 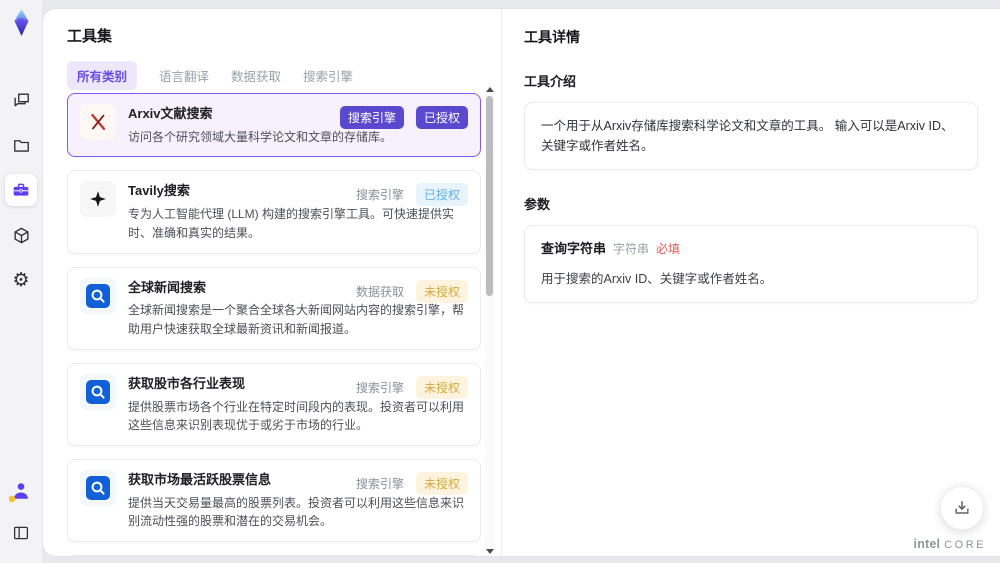 What do you see at coordinates (489, 196) in the screenshot?
I see `scrollbar-thumb` at bounding box center [489, 196].